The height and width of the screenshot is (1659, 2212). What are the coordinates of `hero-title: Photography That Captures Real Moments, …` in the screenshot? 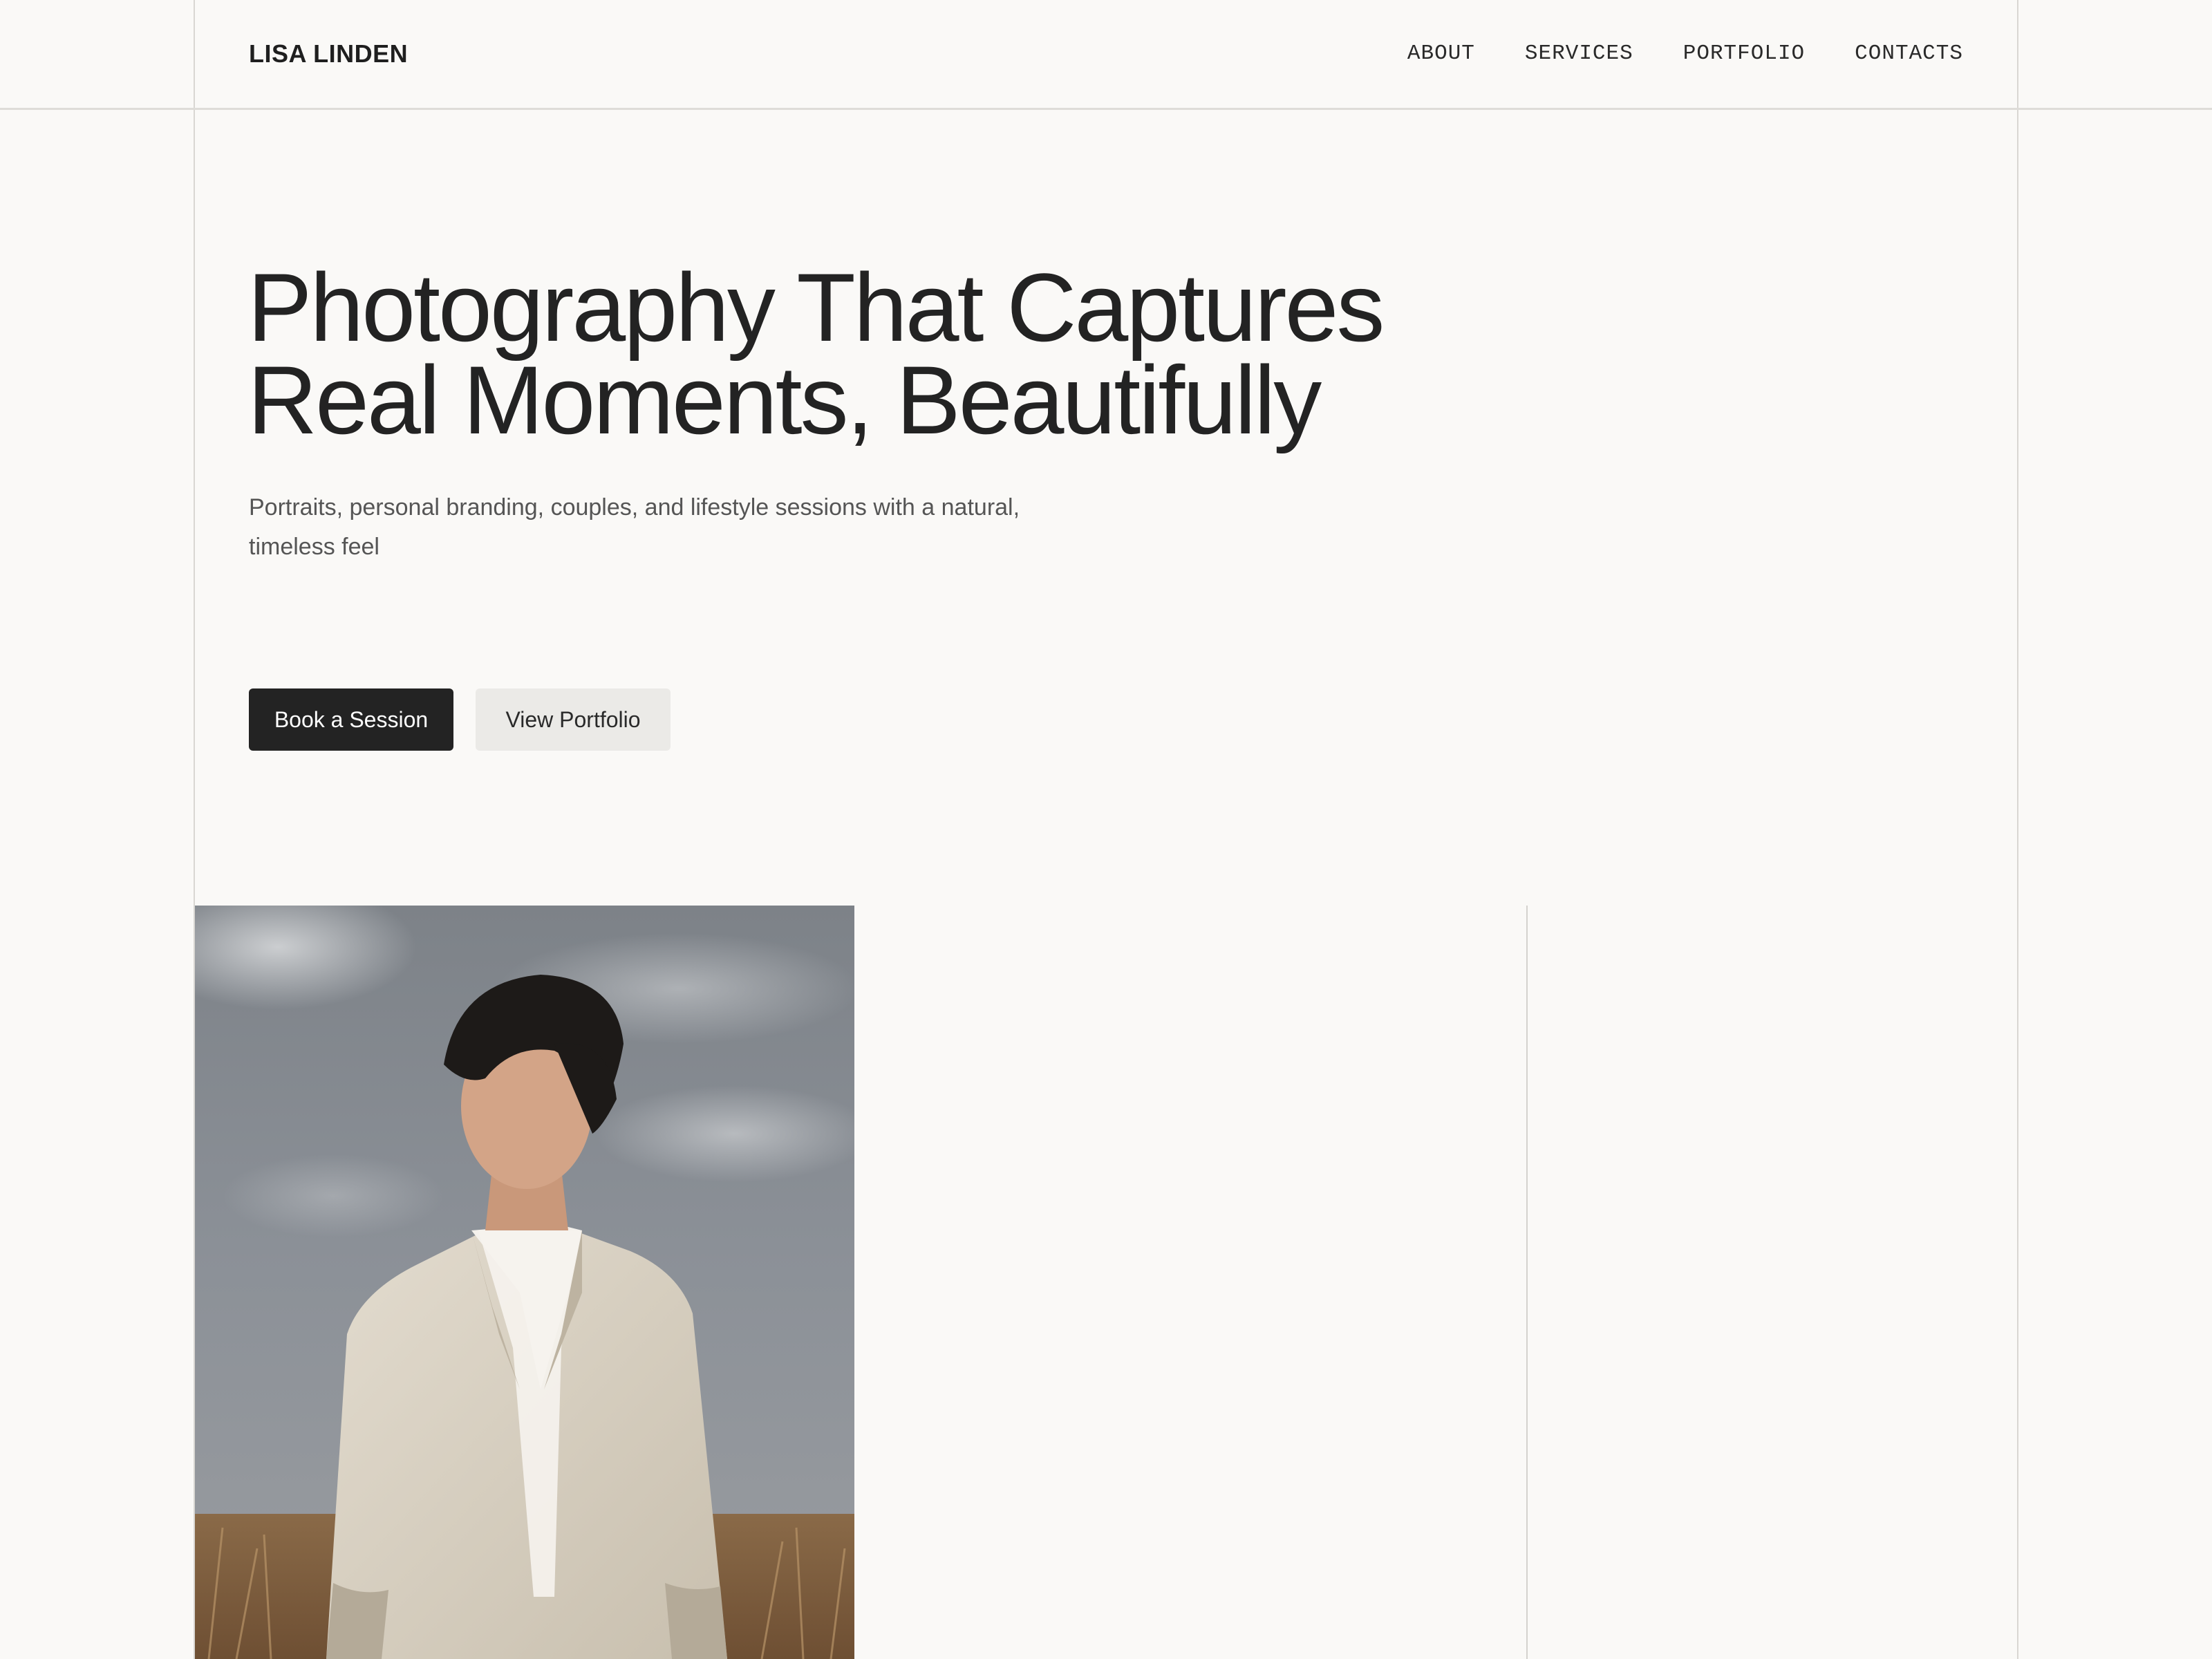 It's located at (973, 354).